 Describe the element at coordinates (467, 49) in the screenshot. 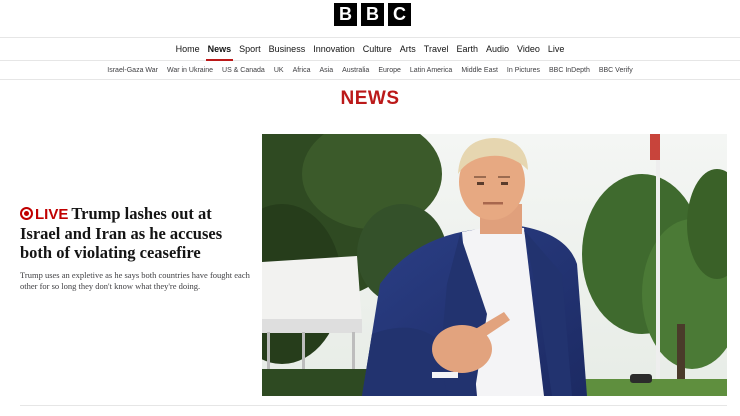

I see `nav-item-earth: Earth` at that location.